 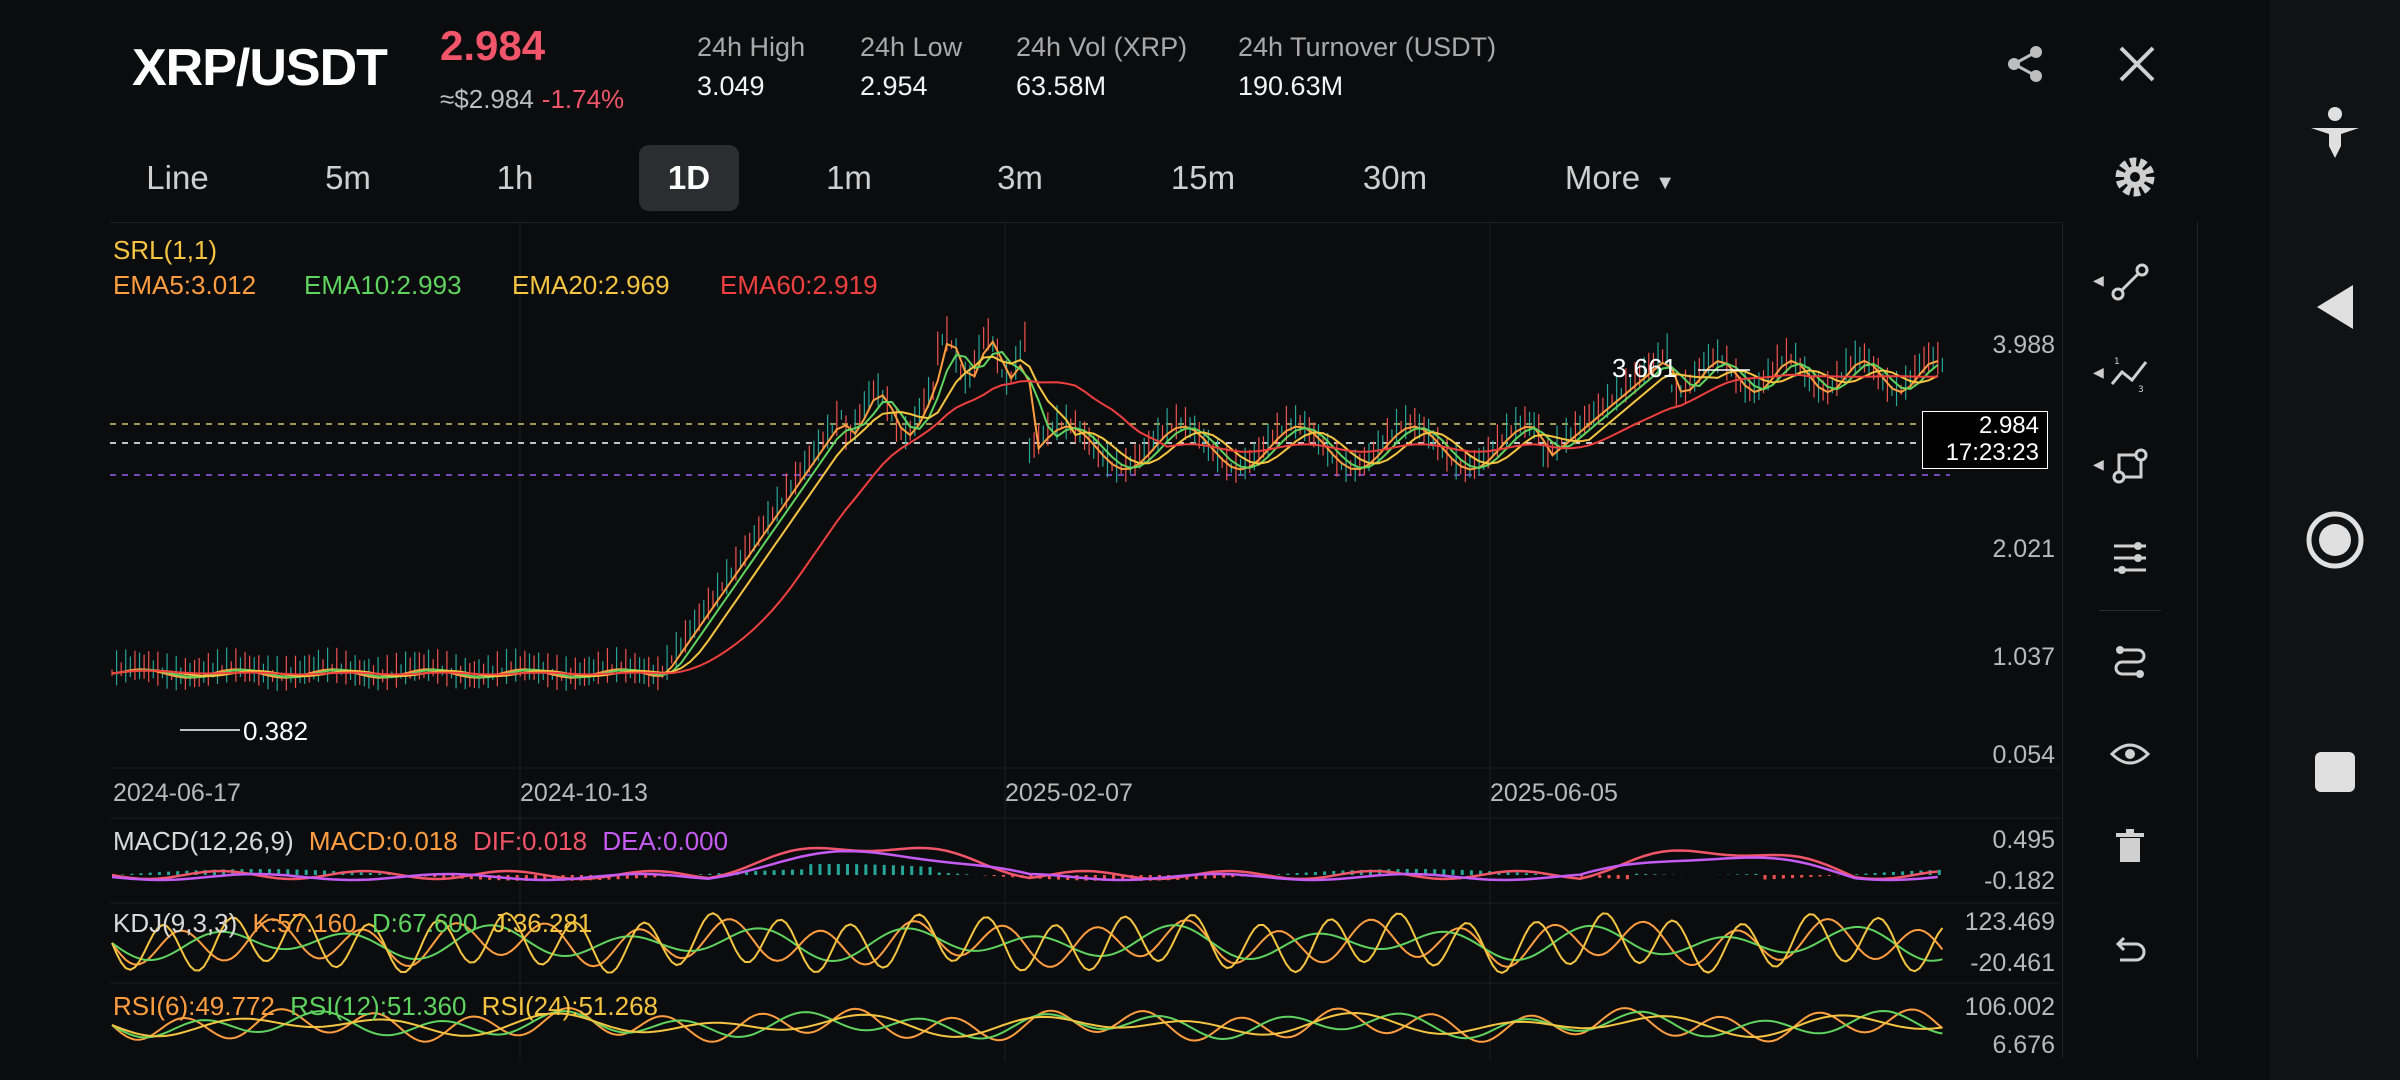 I want to click on tab-more: More ▼, so click(x=1620, y=178).